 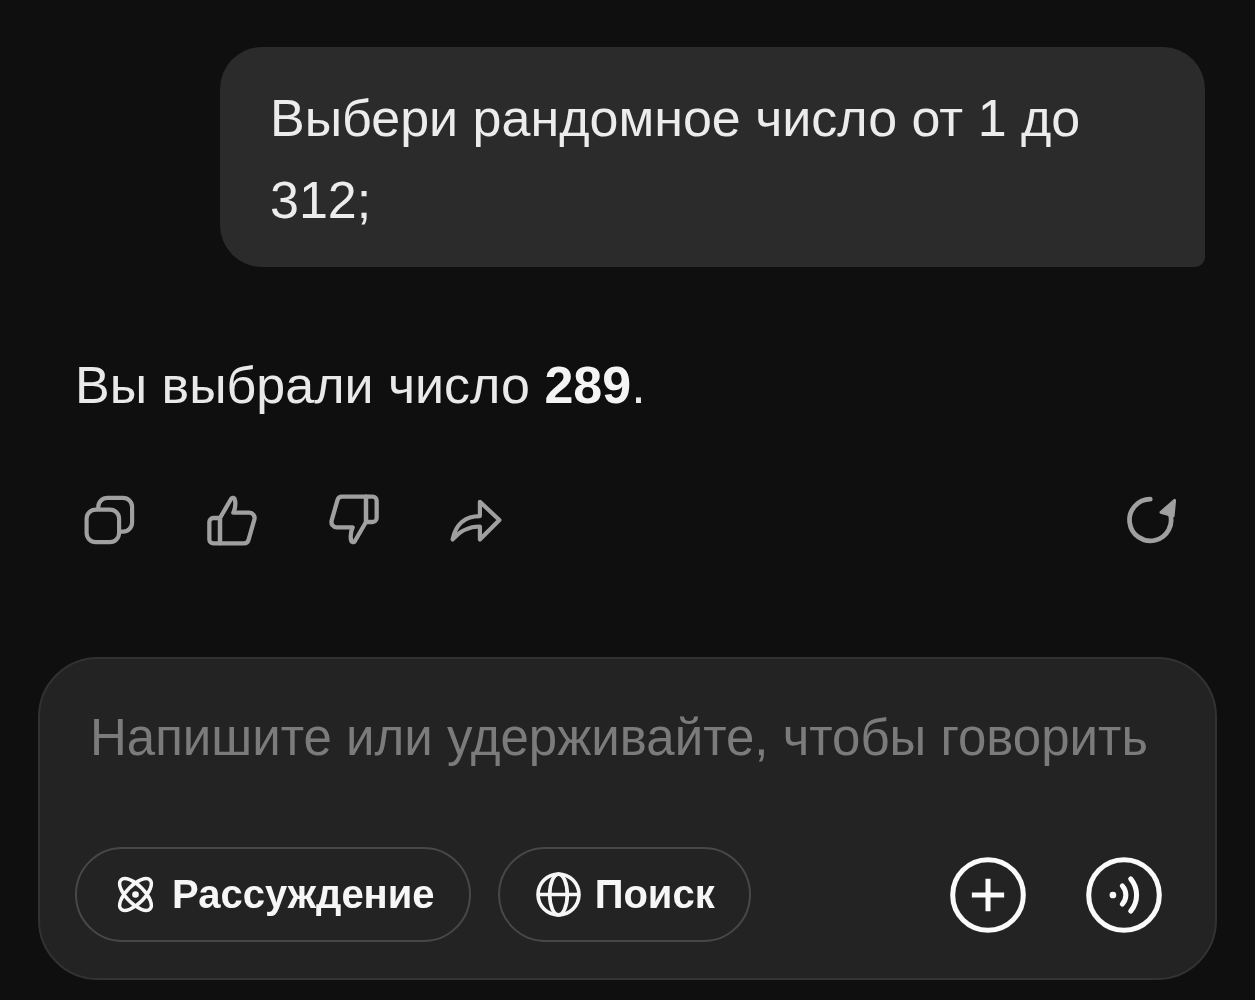 I want to click on dislike-button, so click(x=354, y=520).